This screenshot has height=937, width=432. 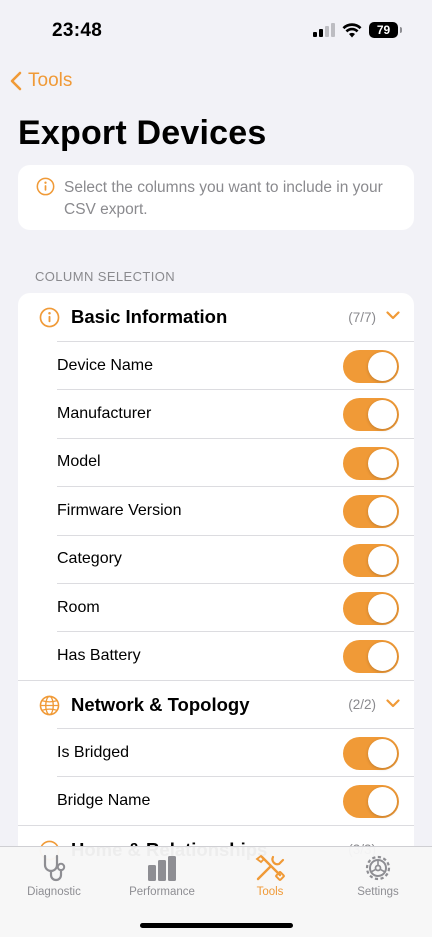 I want to click on toggle-is-bridged, so click(x=371, y=753).